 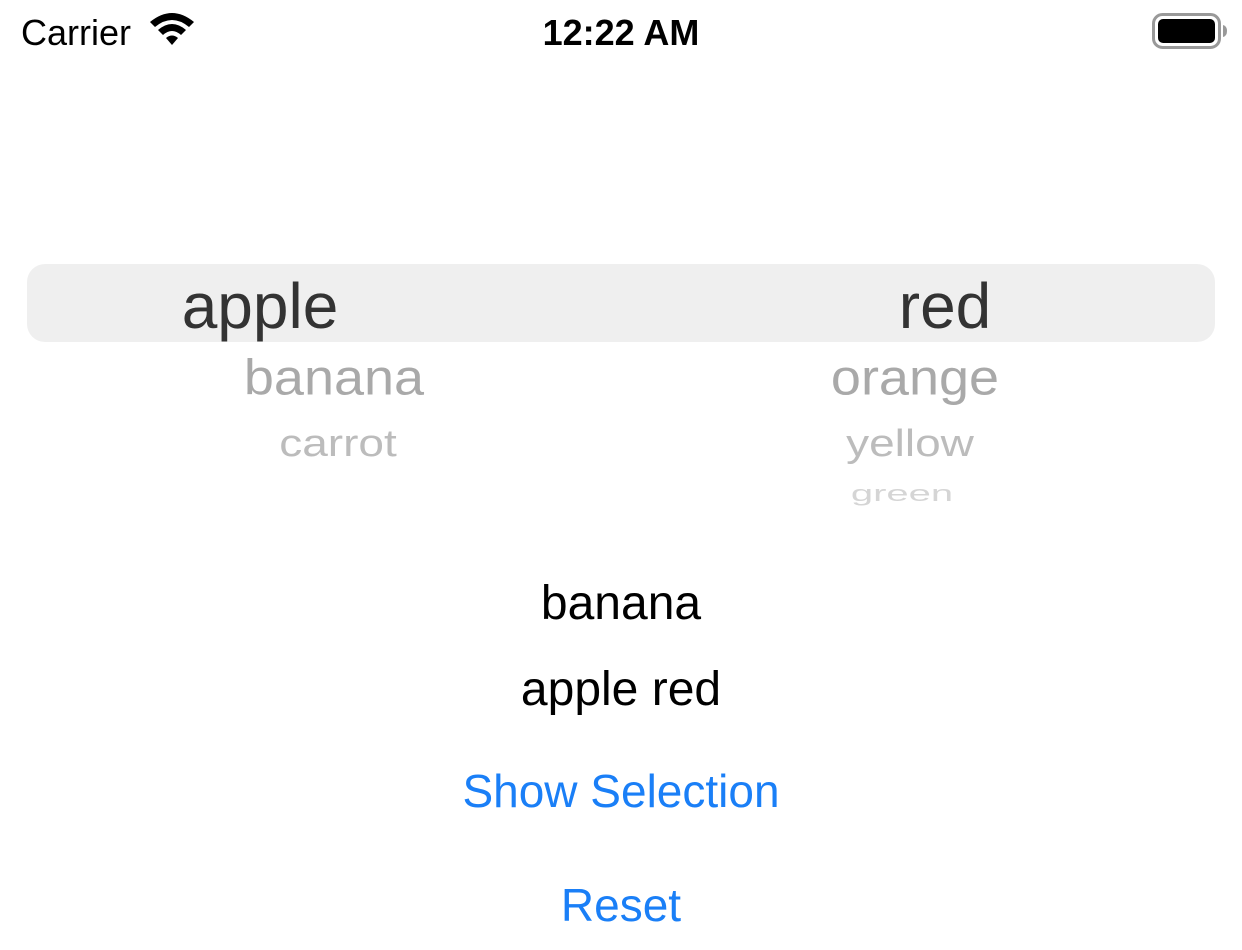 I want to click on show-selection-button: Show Selection, so click(x=621, y=791).